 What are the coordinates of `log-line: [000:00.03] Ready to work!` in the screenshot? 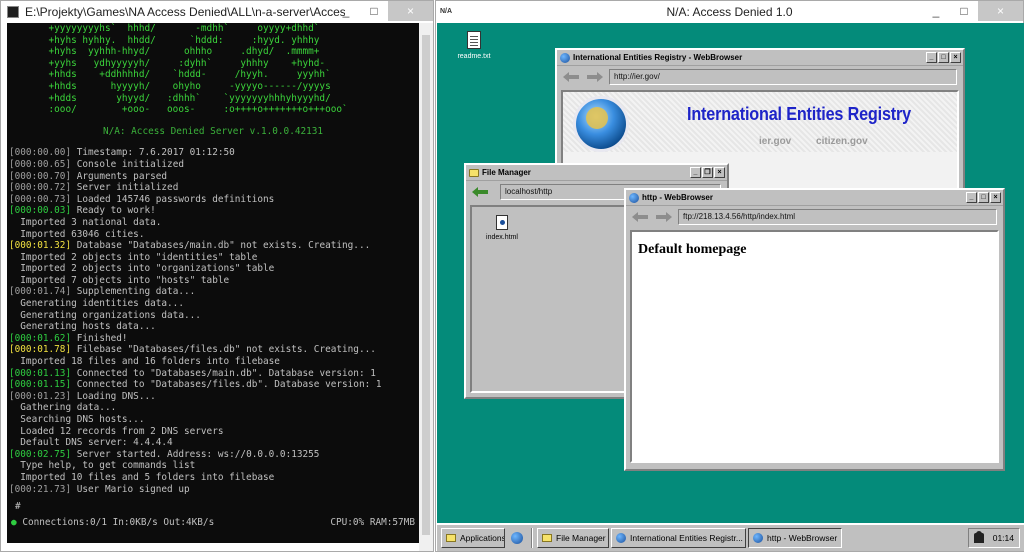 It's located at (213, 211).